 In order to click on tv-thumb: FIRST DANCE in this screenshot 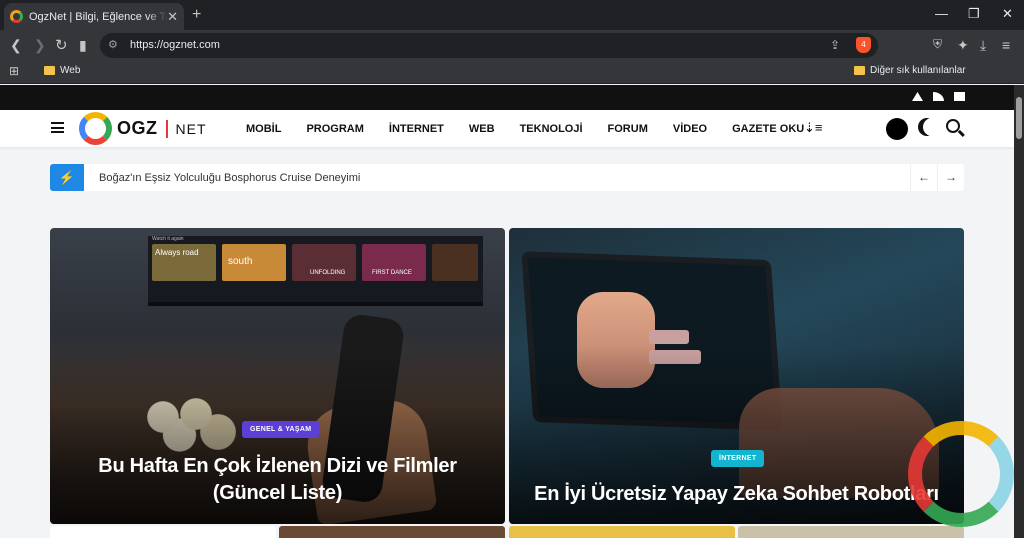, I will do `click(394, 262)`.